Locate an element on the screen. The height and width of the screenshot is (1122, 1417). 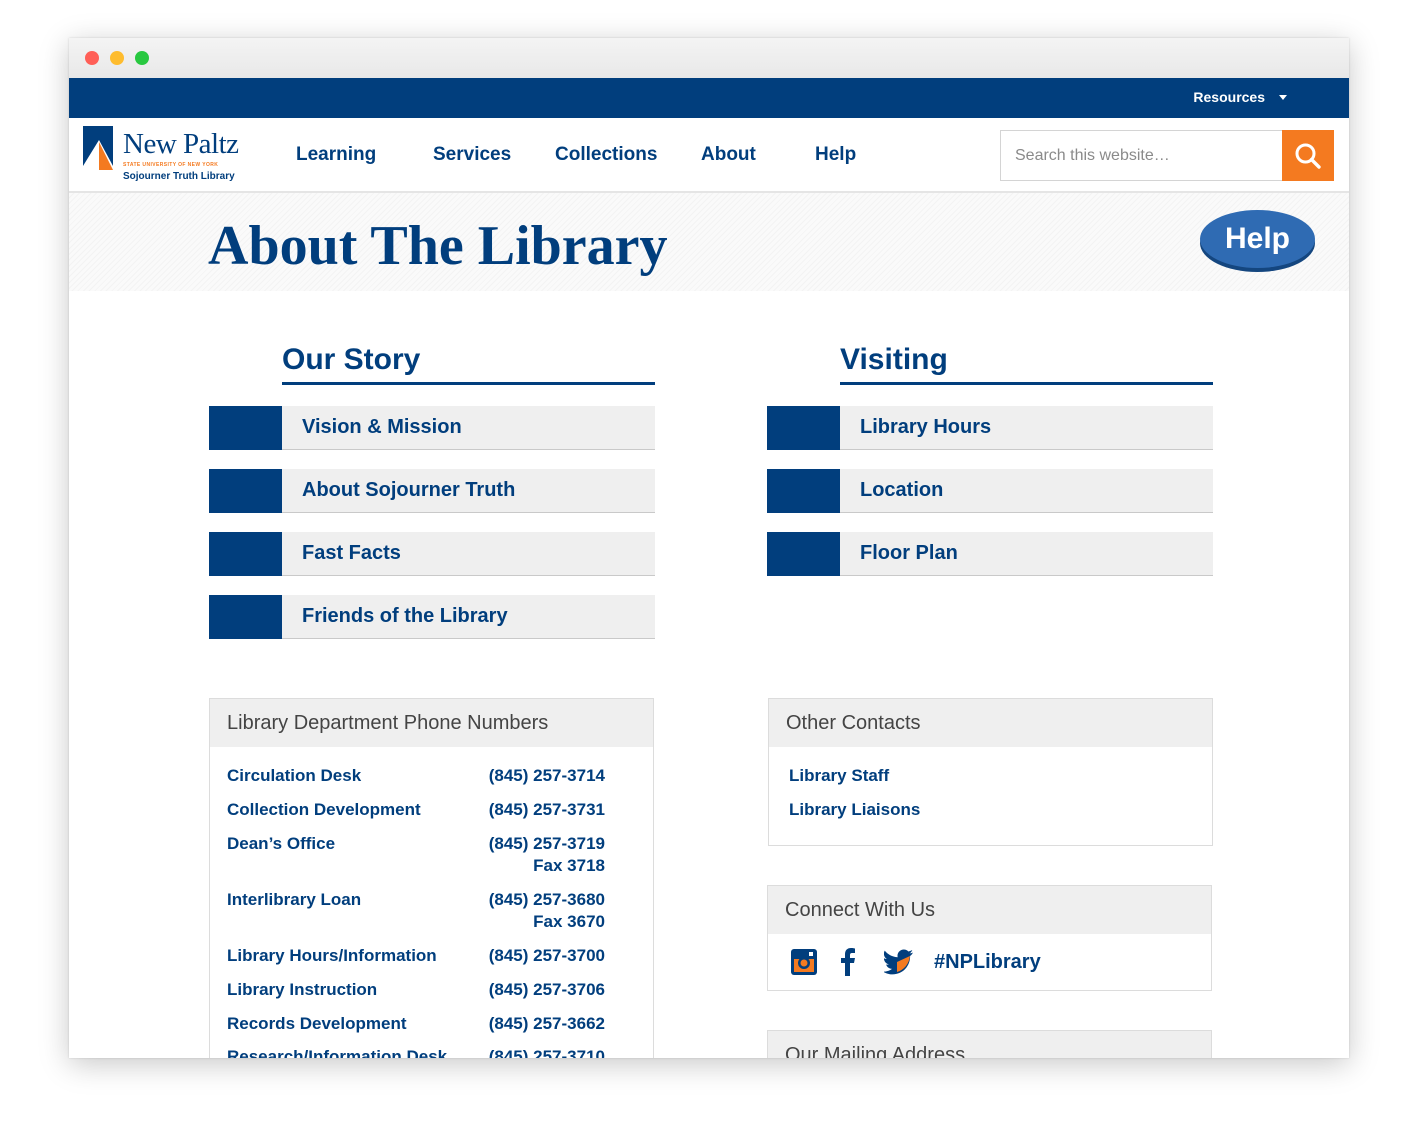
link-friends-of-library: Friends of the Library is located at coordinates (432, 616).